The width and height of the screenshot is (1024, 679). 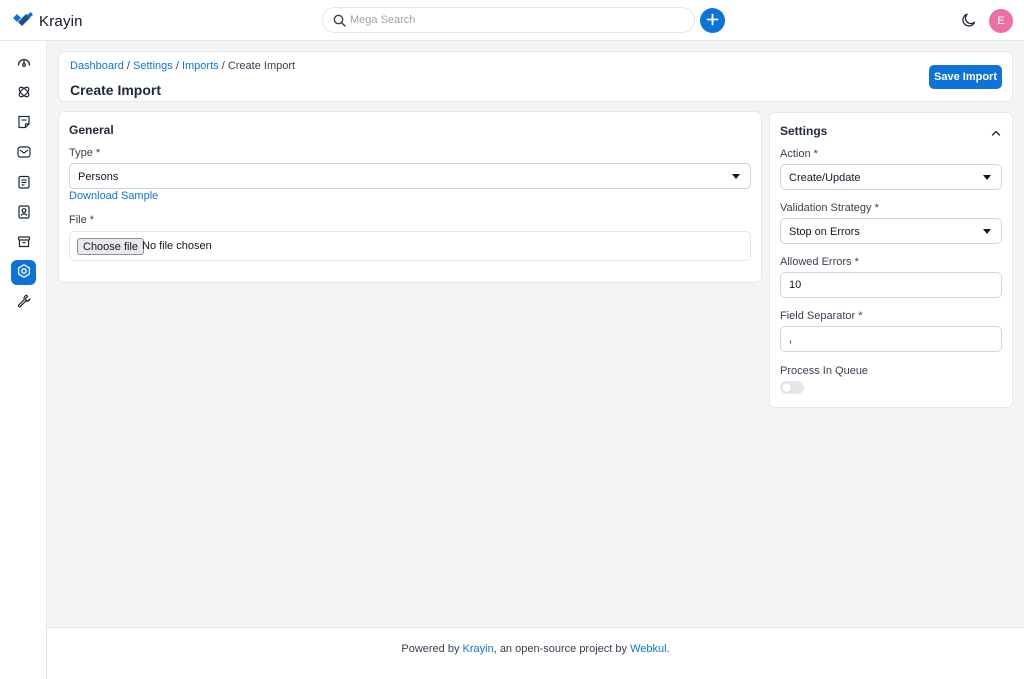 I want to click on dashboard-icon, so click(x=24, y=63).